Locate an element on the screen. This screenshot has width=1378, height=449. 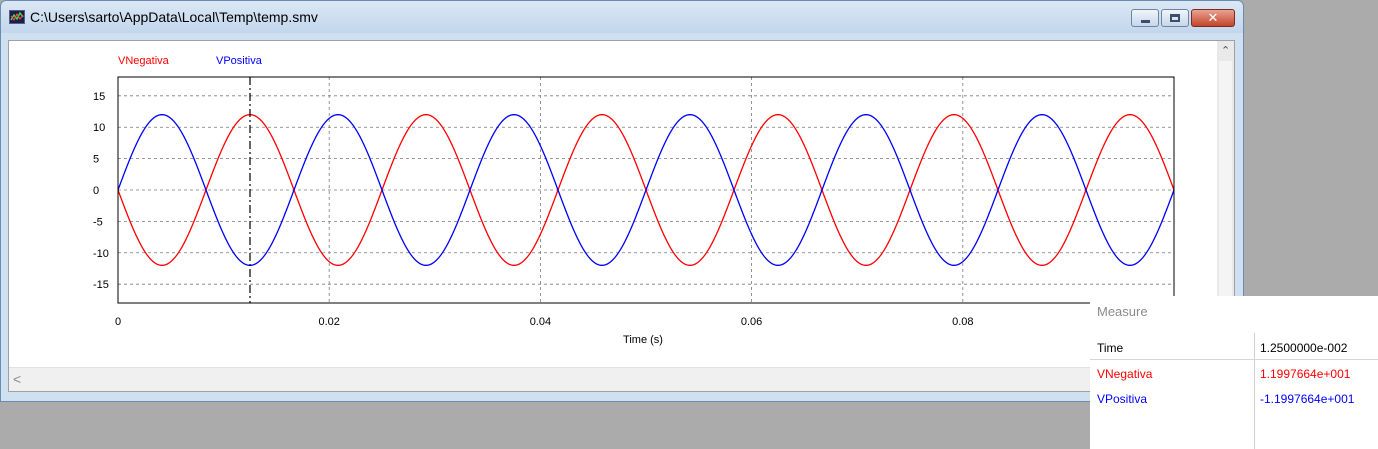
y-tick-label: 15 is located at coordinates (99, 97).